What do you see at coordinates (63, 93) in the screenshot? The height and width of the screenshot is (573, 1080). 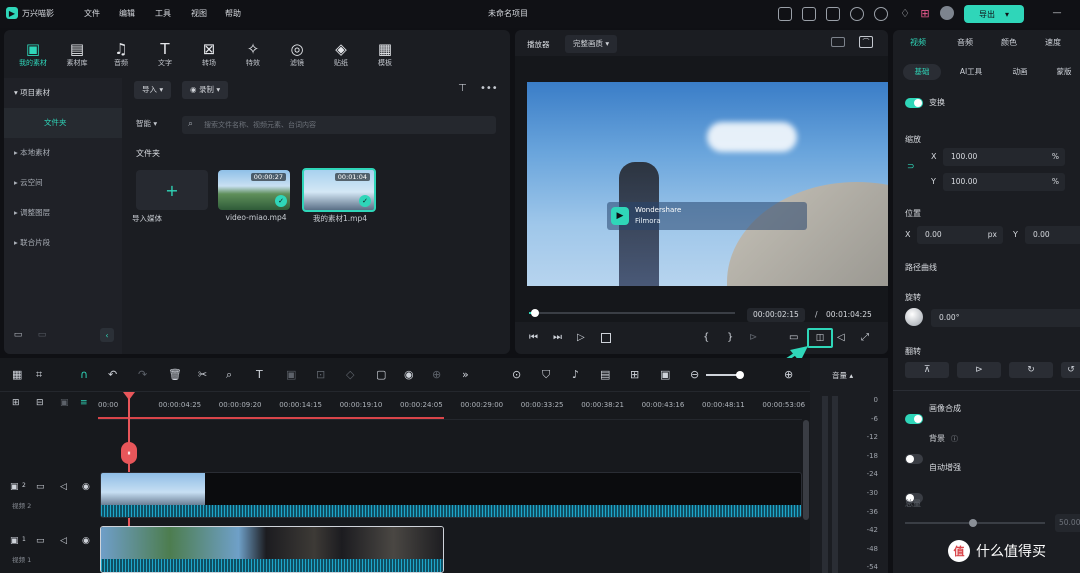 I see `sidebar-item-project: ▾ 项目素材` at bounding box center [63, 93].